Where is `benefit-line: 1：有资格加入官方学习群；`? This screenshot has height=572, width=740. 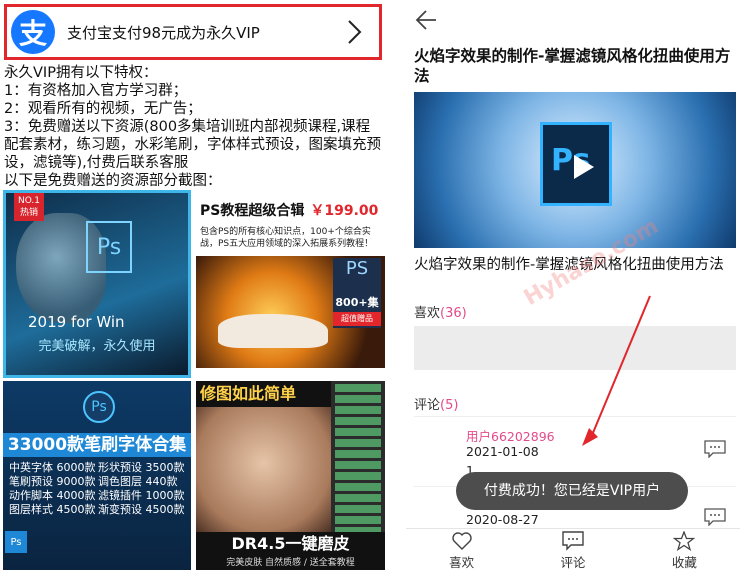 benefit-line: 1：有资格加入官方学习群； is located at coordinates (96, 91).